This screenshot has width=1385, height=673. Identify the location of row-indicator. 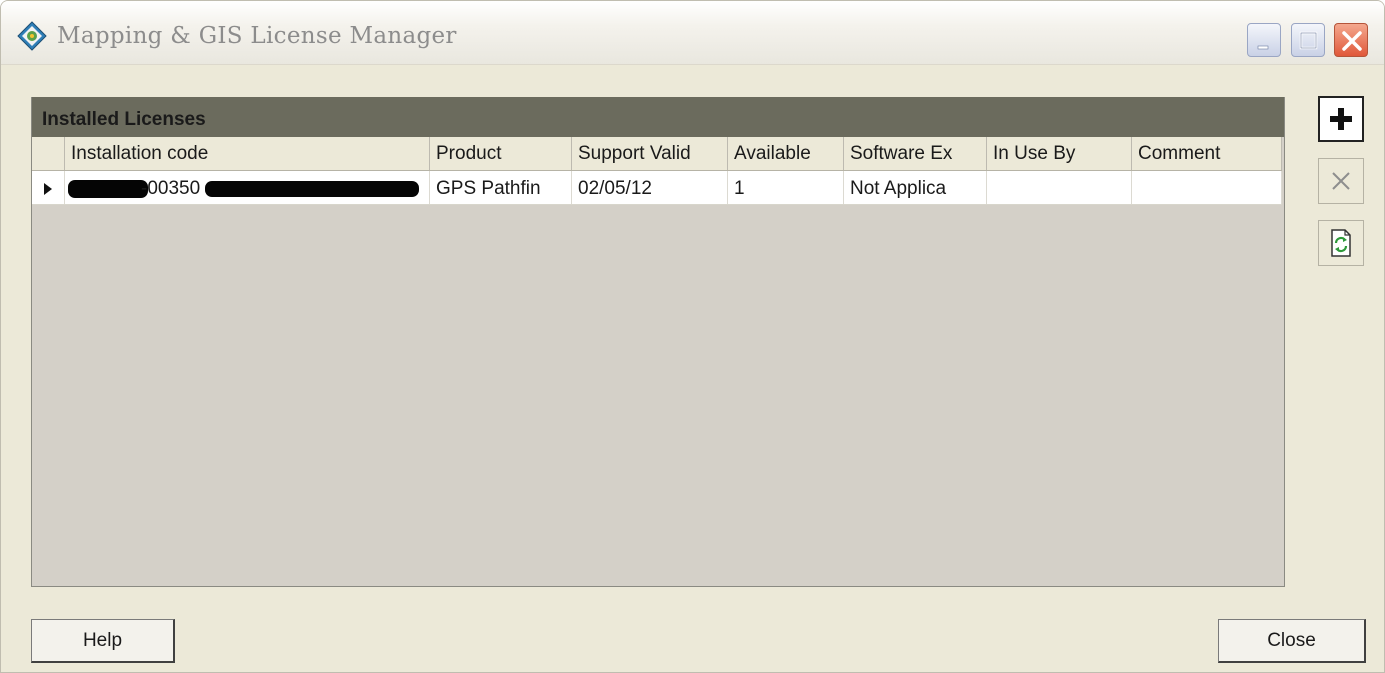
(48, 187).